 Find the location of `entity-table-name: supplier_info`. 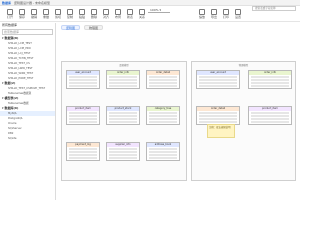

entity-table-name: supplier_info is located at coordinates (123, 145).